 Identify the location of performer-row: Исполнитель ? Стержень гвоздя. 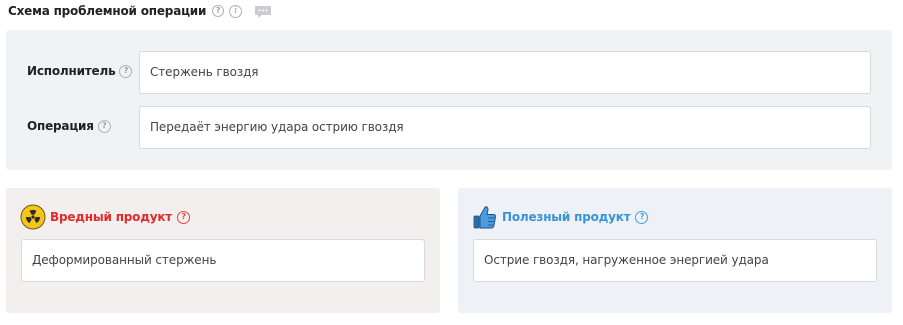
(449, 72).